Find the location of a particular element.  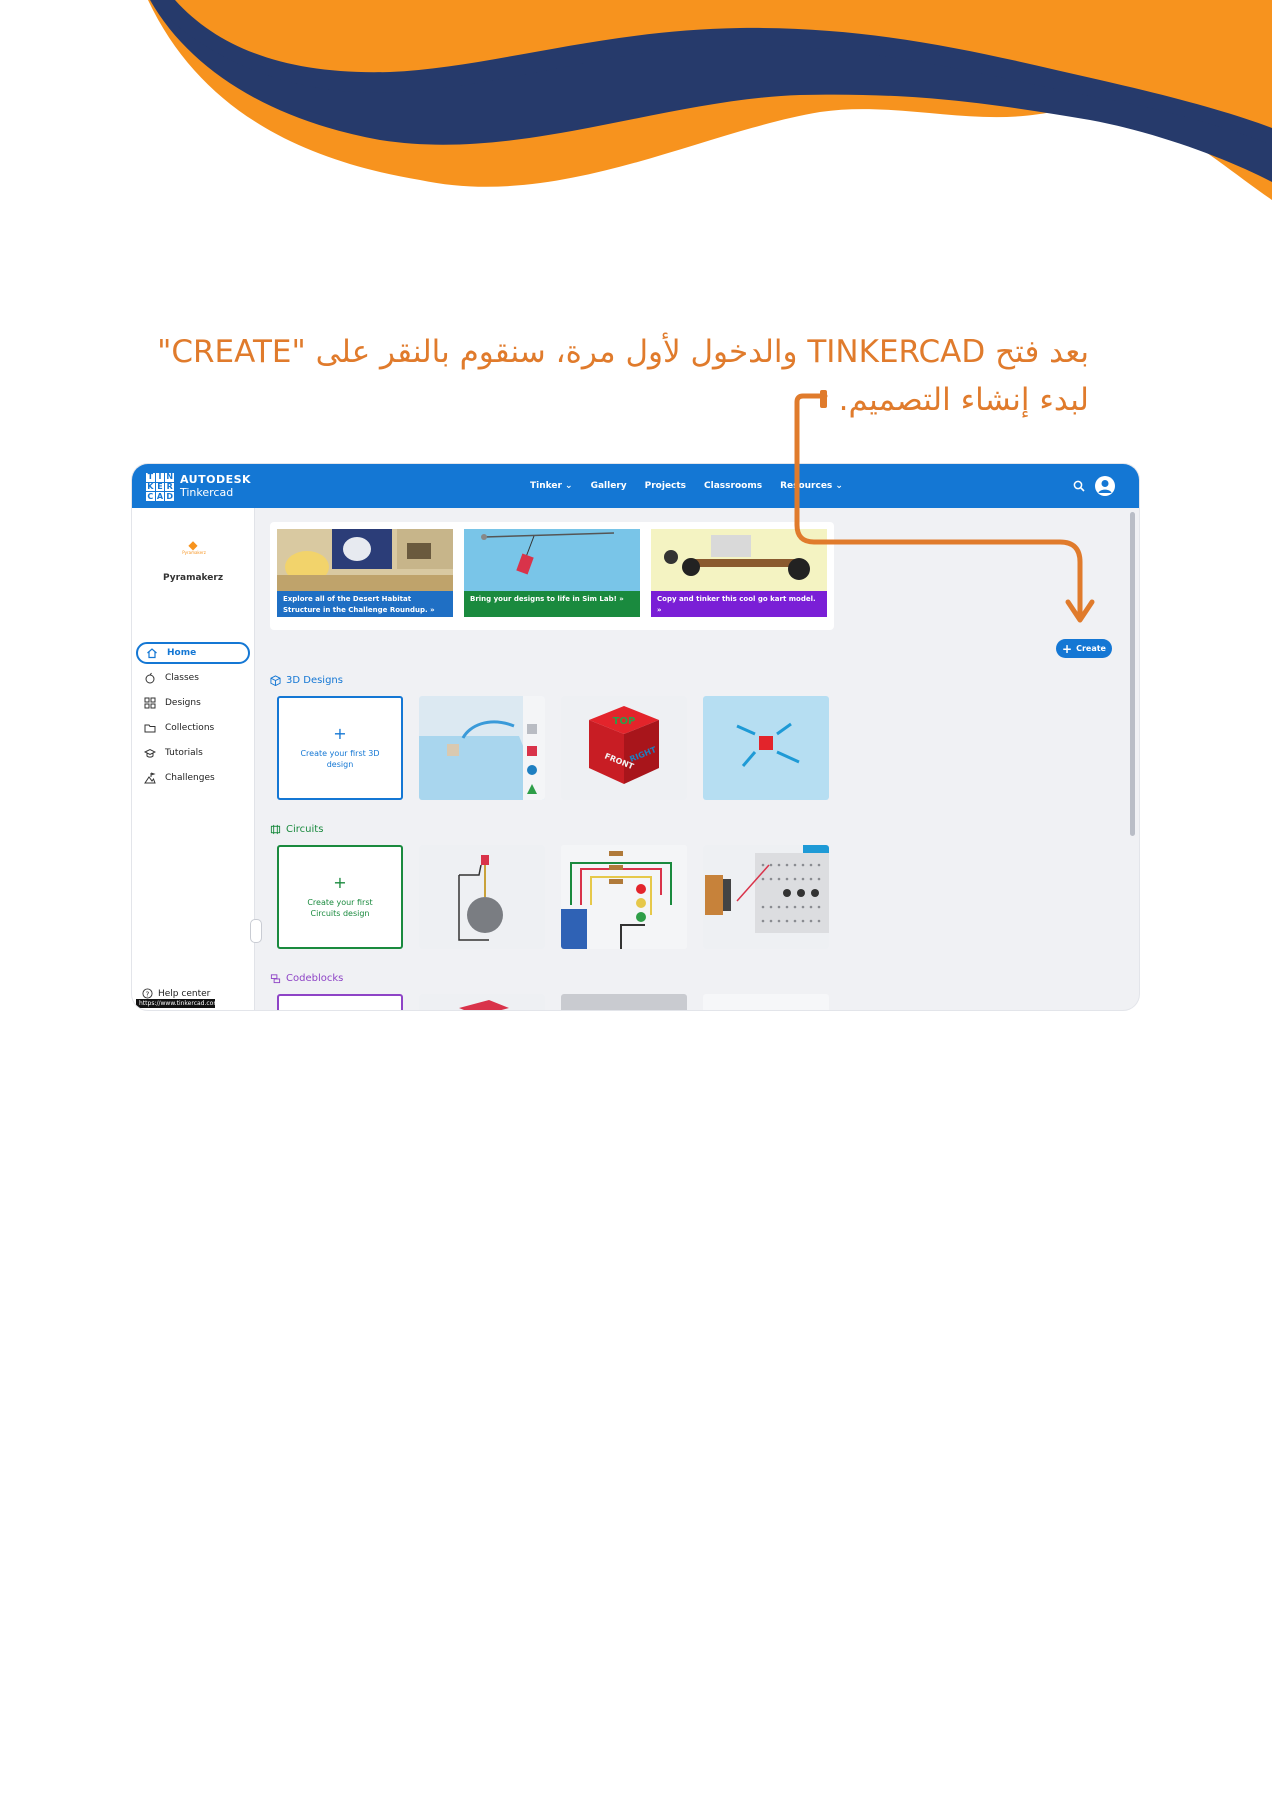

sidebar-collapse-handle is located at coordinates (256, 931).